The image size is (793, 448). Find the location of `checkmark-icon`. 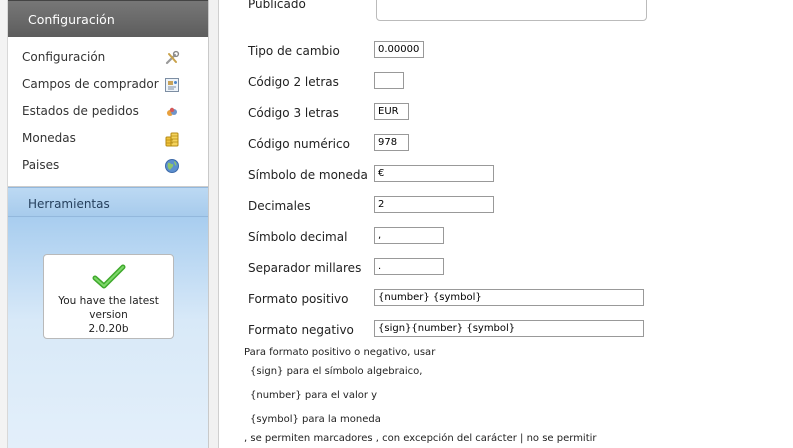

checkmark-icon is located at coordinates (108, 276).